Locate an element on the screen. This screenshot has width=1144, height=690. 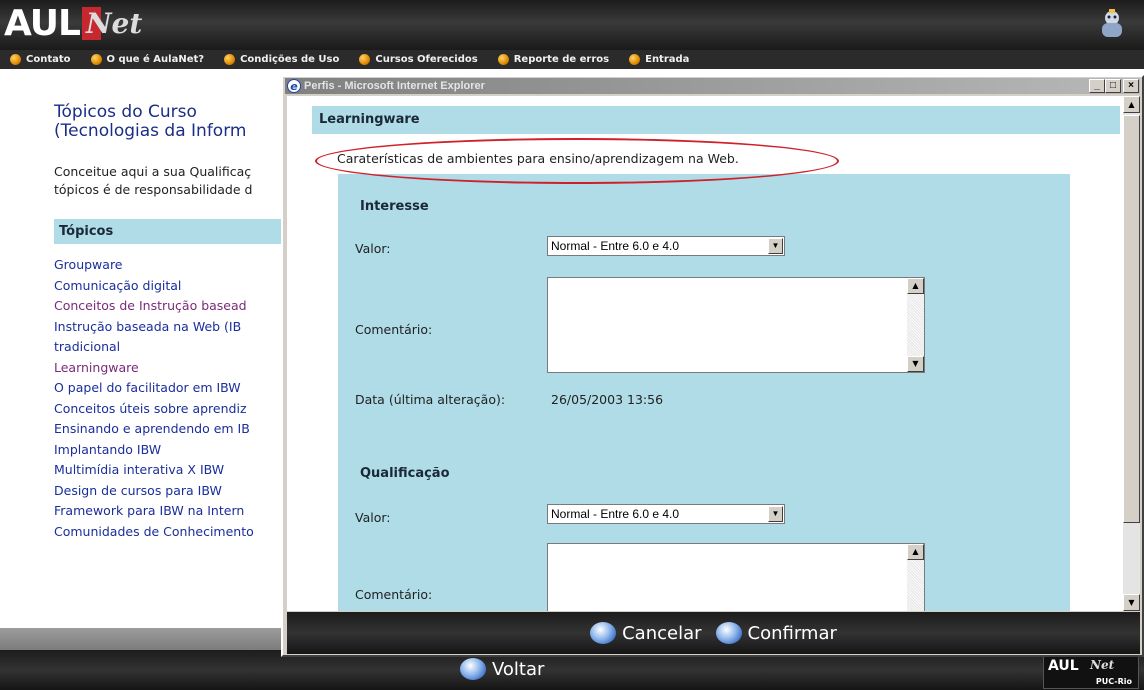
interesse-comentario-textarea: ▲ ▼ is located at coordinates (736, 325).